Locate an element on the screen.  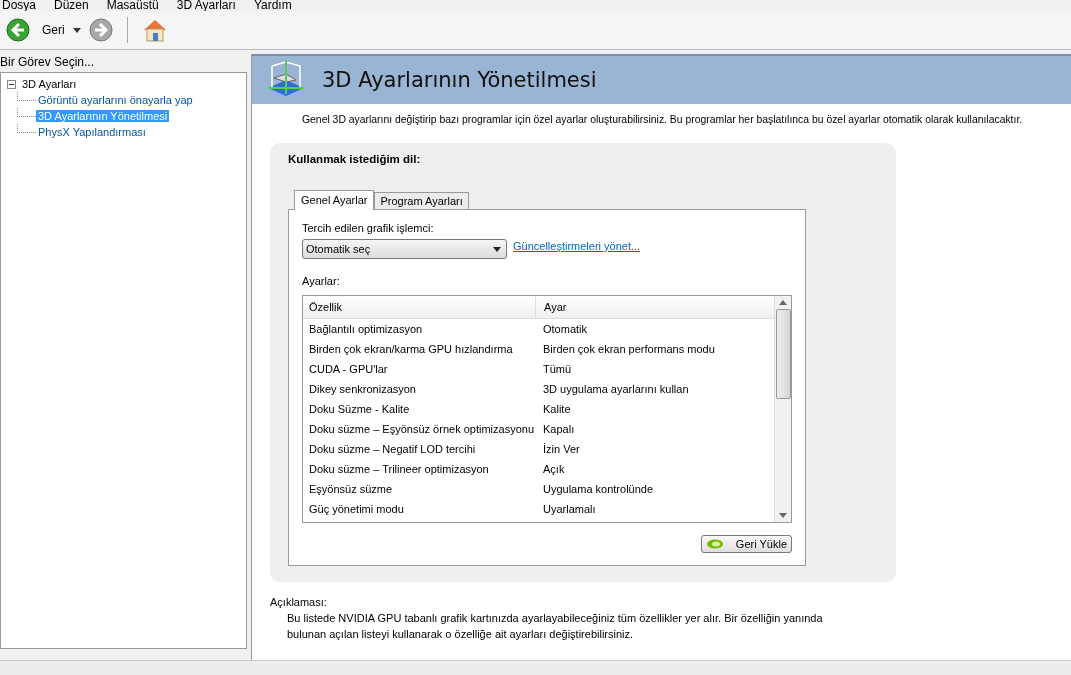
table-cell-text: Birden çok ekran performans modu is located at coordinates (628, 349).